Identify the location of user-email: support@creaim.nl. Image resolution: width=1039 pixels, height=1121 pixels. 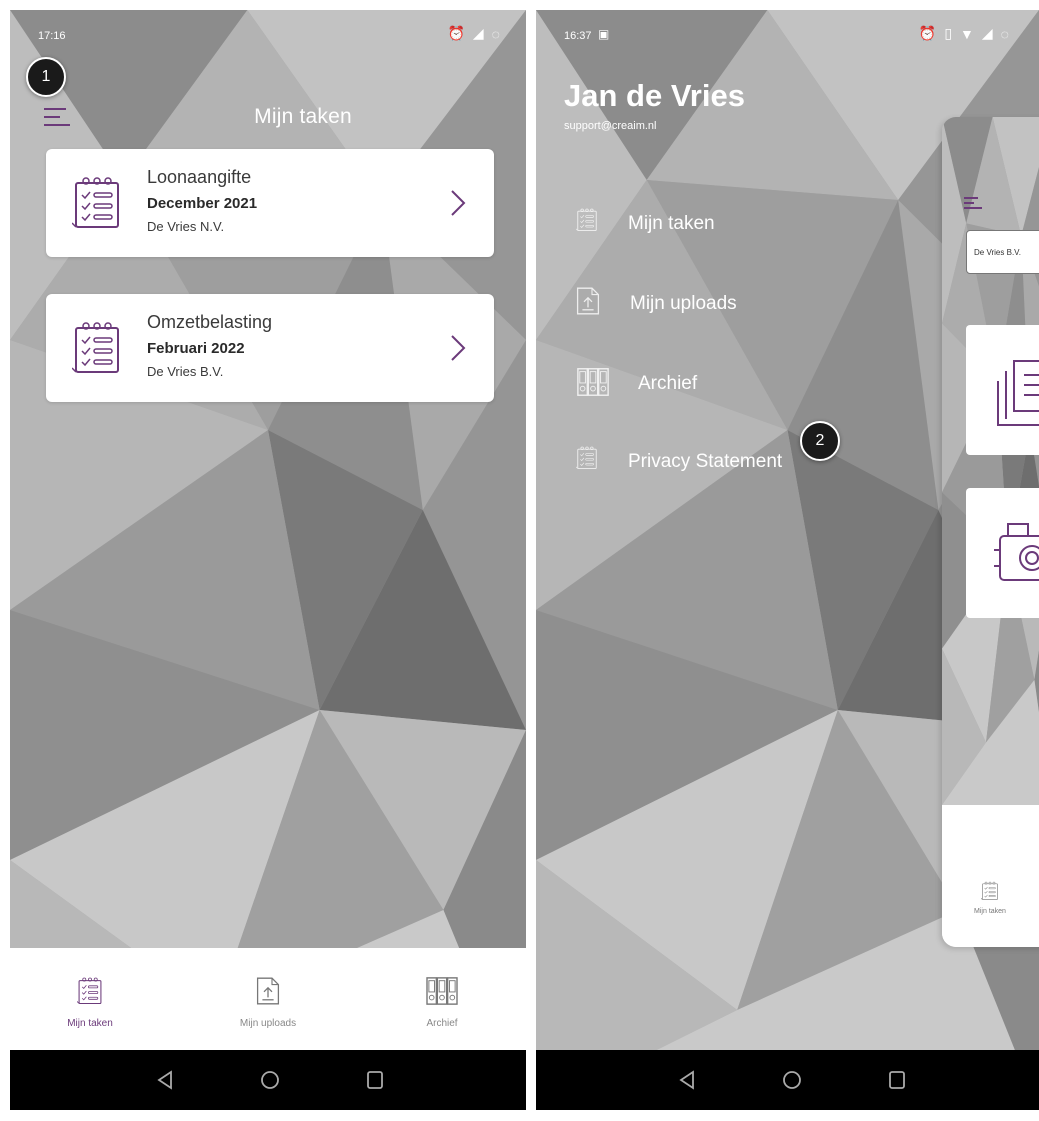
(610, 126).